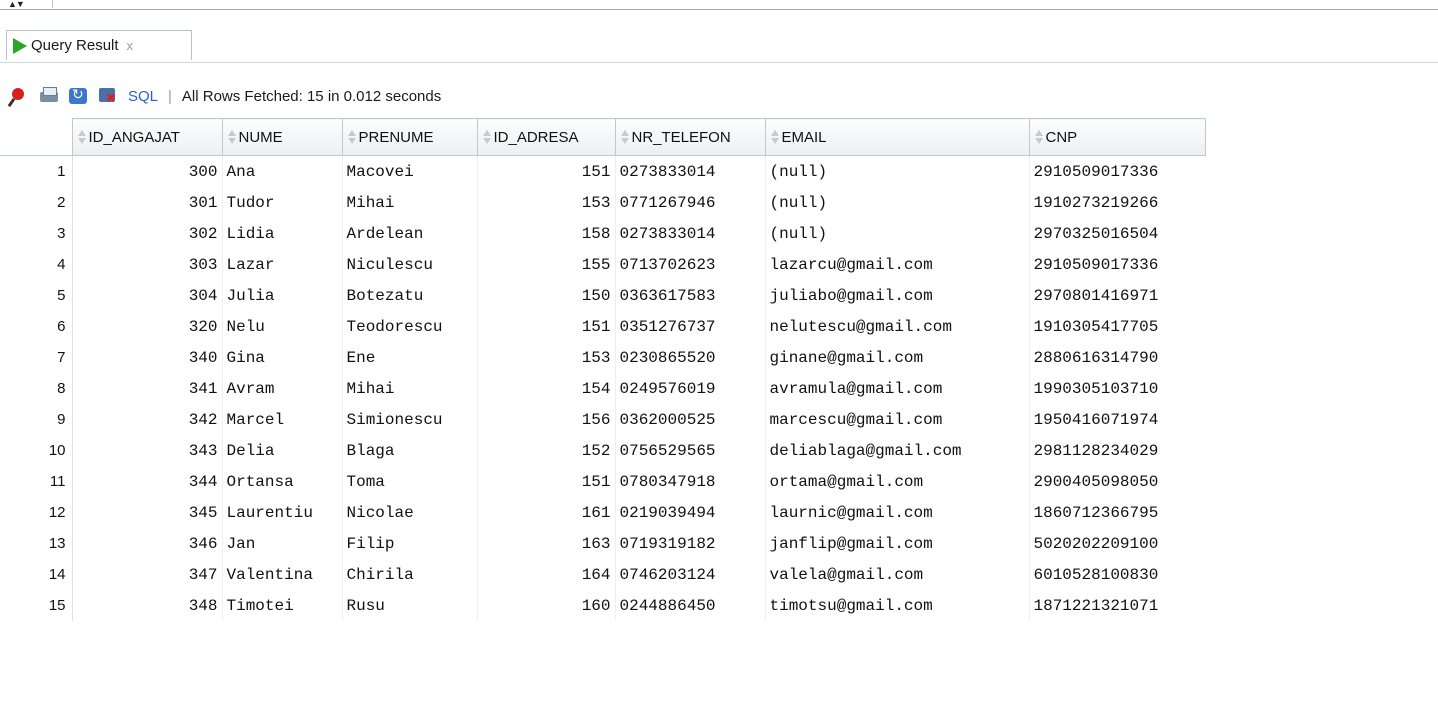 This screenshot has height=705, width=1438. What do you see at coordinates (409, 264) in the screenshot?
I see `cell-prenume: Niculescu` at bounding box center [409, 264].